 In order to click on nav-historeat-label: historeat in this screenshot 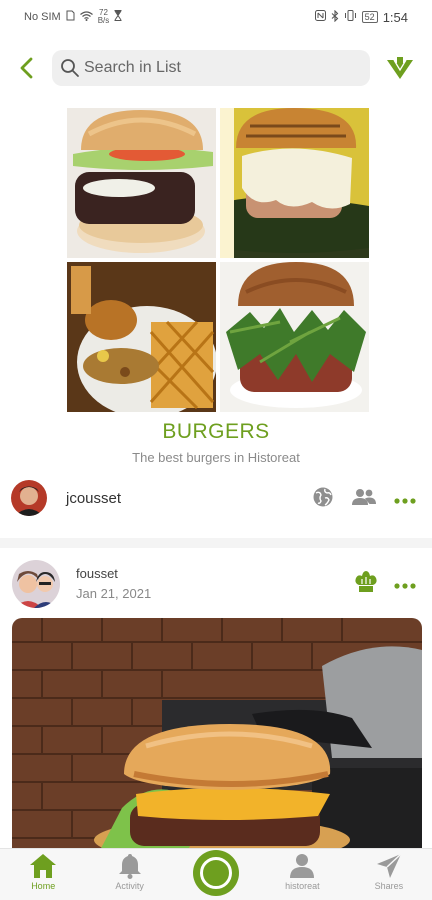, I will do `click(302, 886)`.